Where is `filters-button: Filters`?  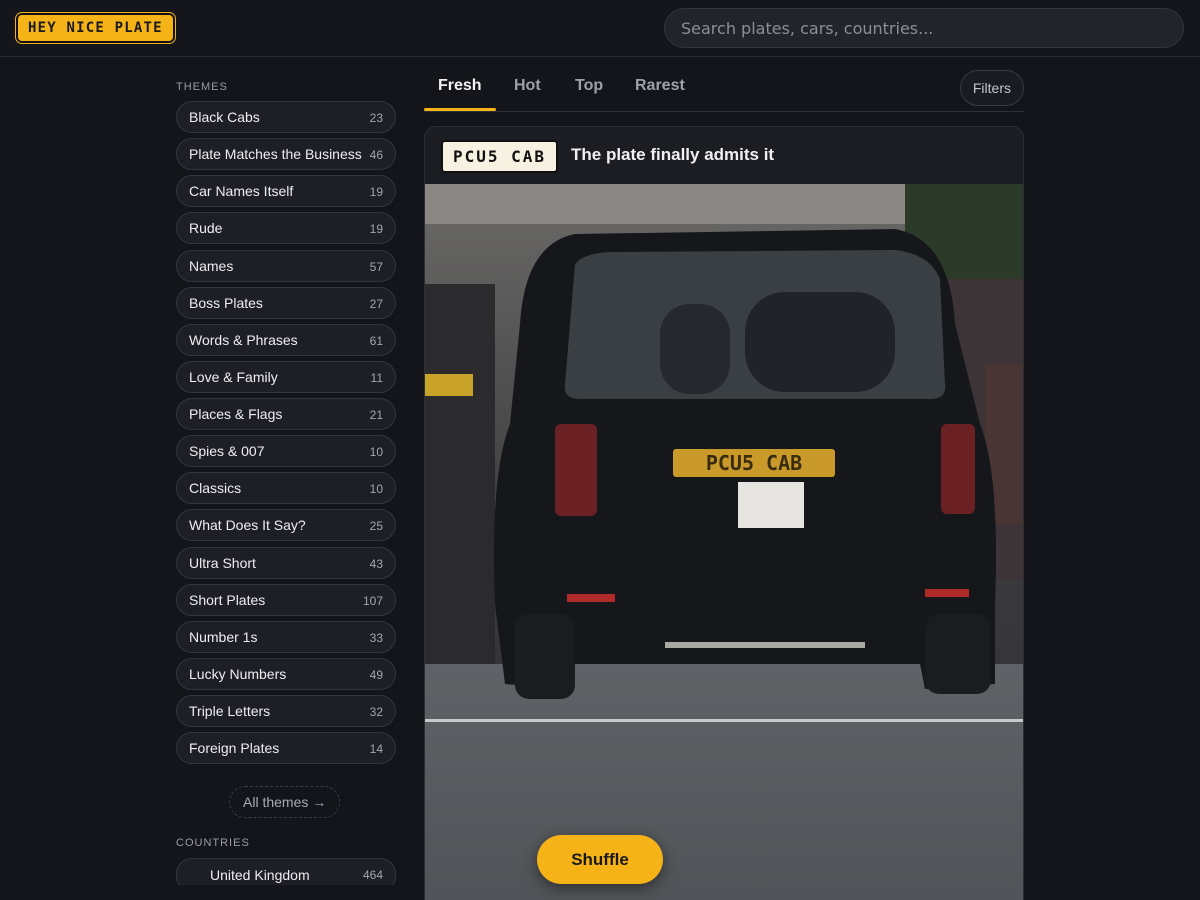
filters-button: Filters is located at coordinates (991, 88).